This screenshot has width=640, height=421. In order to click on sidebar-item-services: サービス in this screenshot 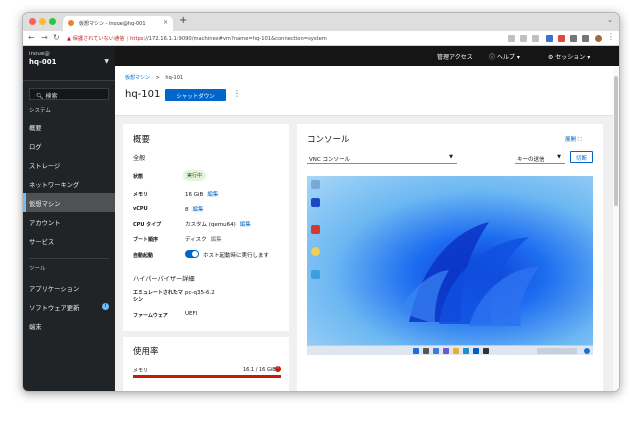, I will do `click(69, 240)`.